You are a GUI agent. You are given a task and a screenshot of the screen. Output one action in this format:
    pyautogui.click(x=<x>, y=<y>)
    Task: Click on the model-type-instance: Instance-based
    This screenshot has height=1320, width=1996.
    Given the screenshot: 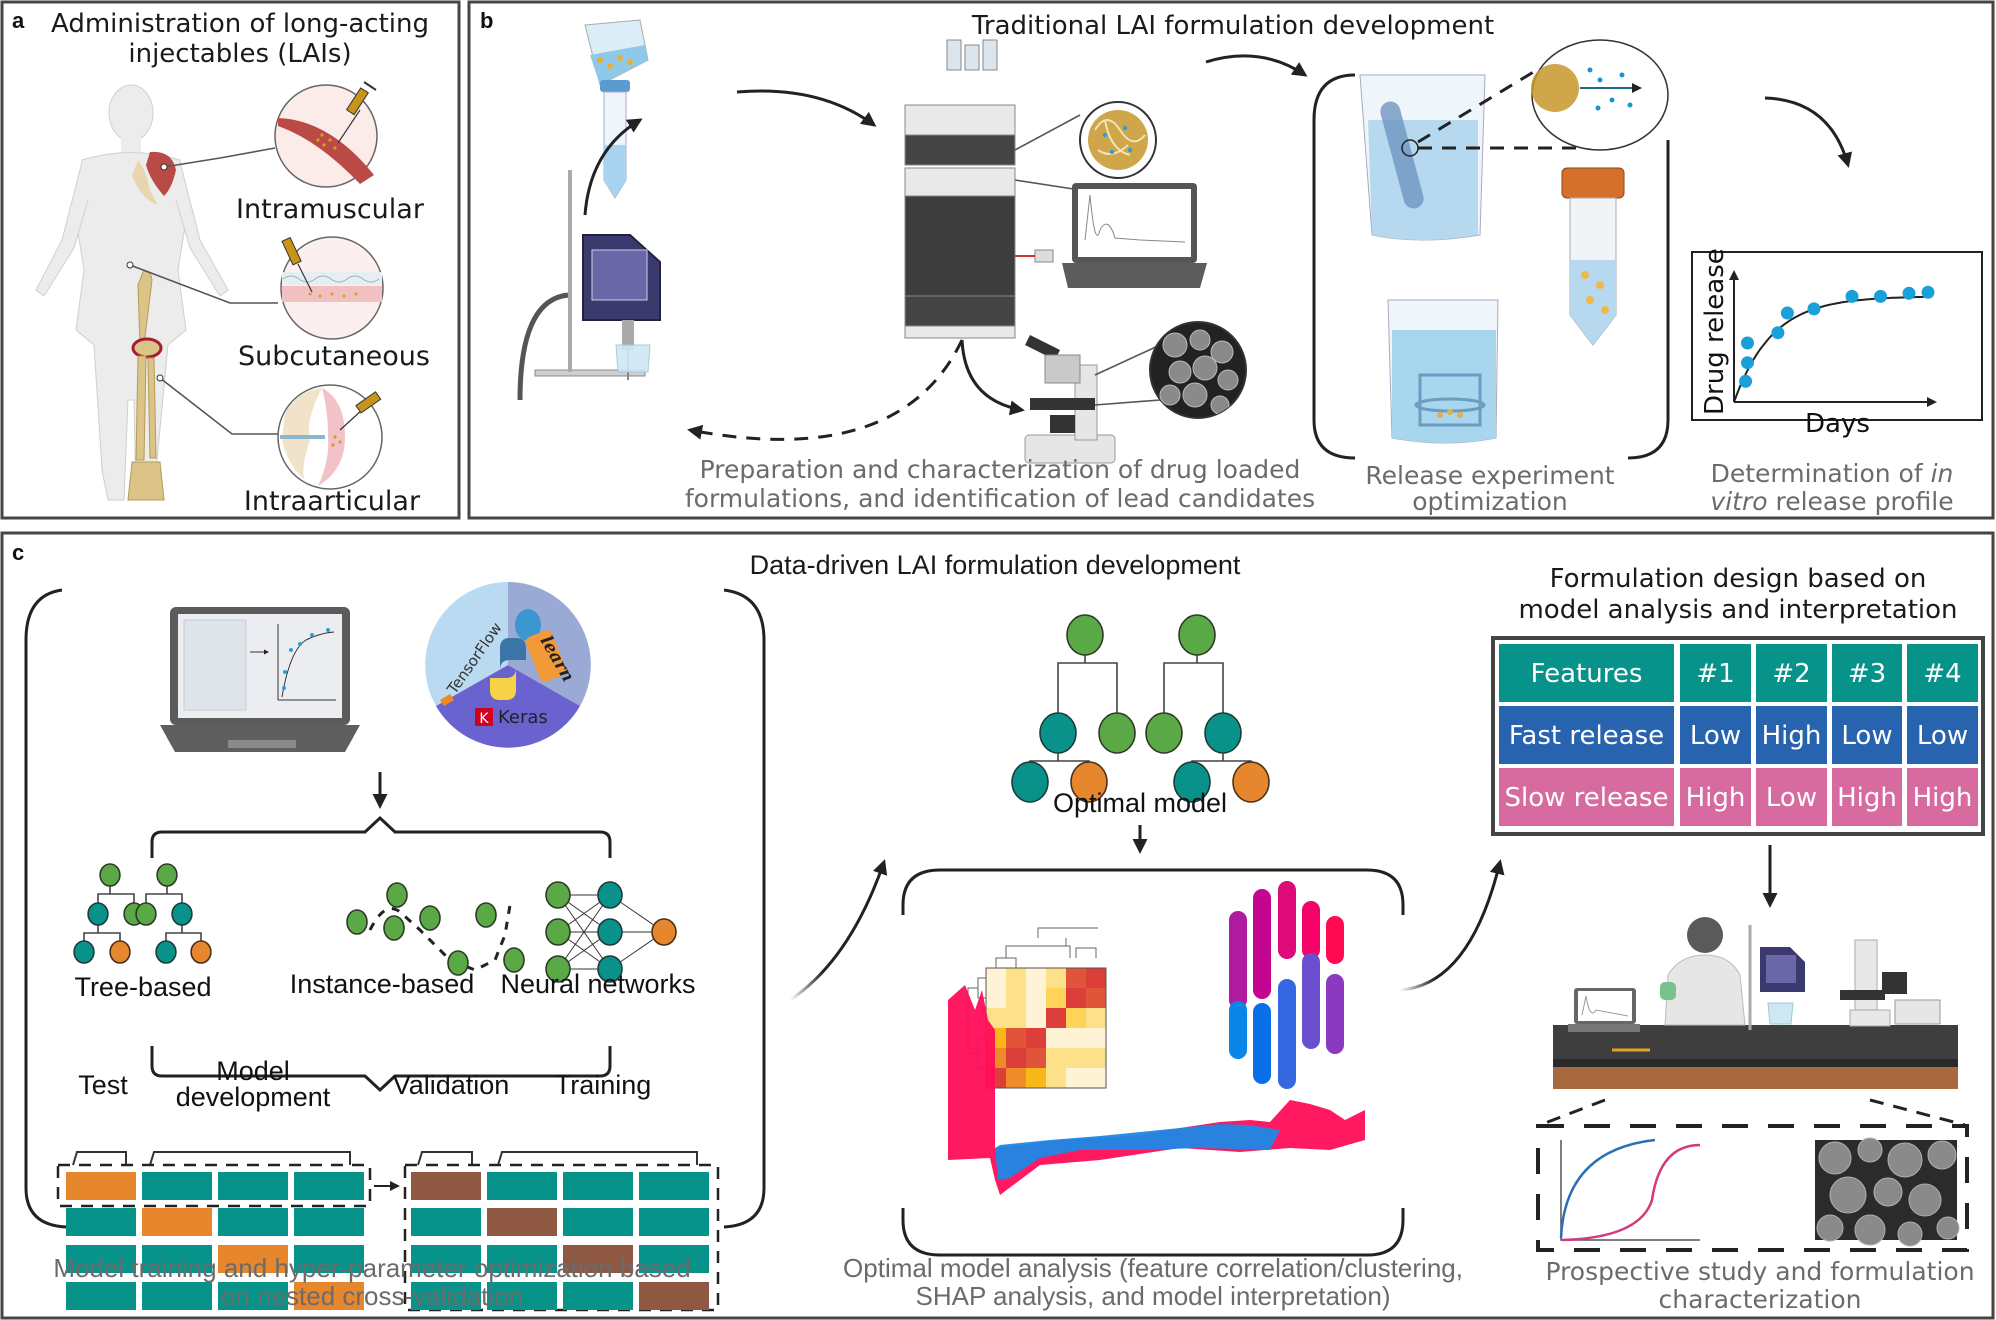 What is the action you would take?
    pyautogui.click(x=382, y=984)
    